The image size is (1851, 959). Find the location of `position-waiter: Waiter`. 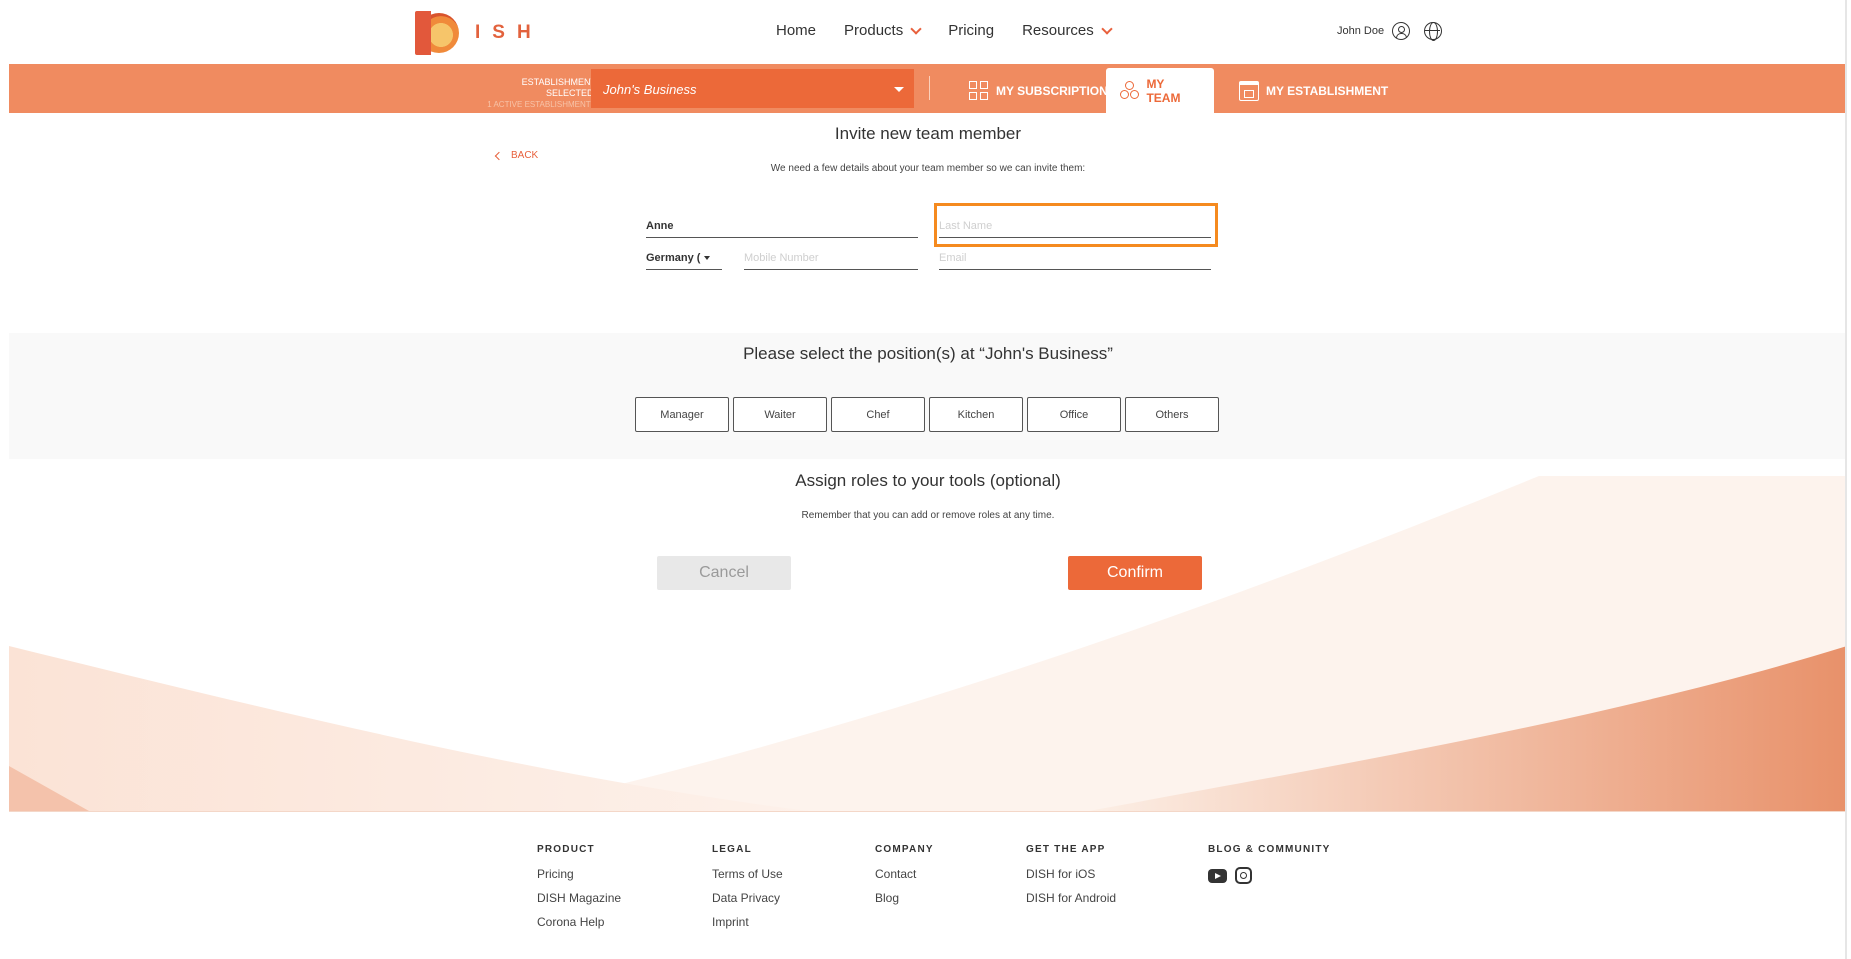

position-waiter: Waiter is located at coordinates (780, 414).